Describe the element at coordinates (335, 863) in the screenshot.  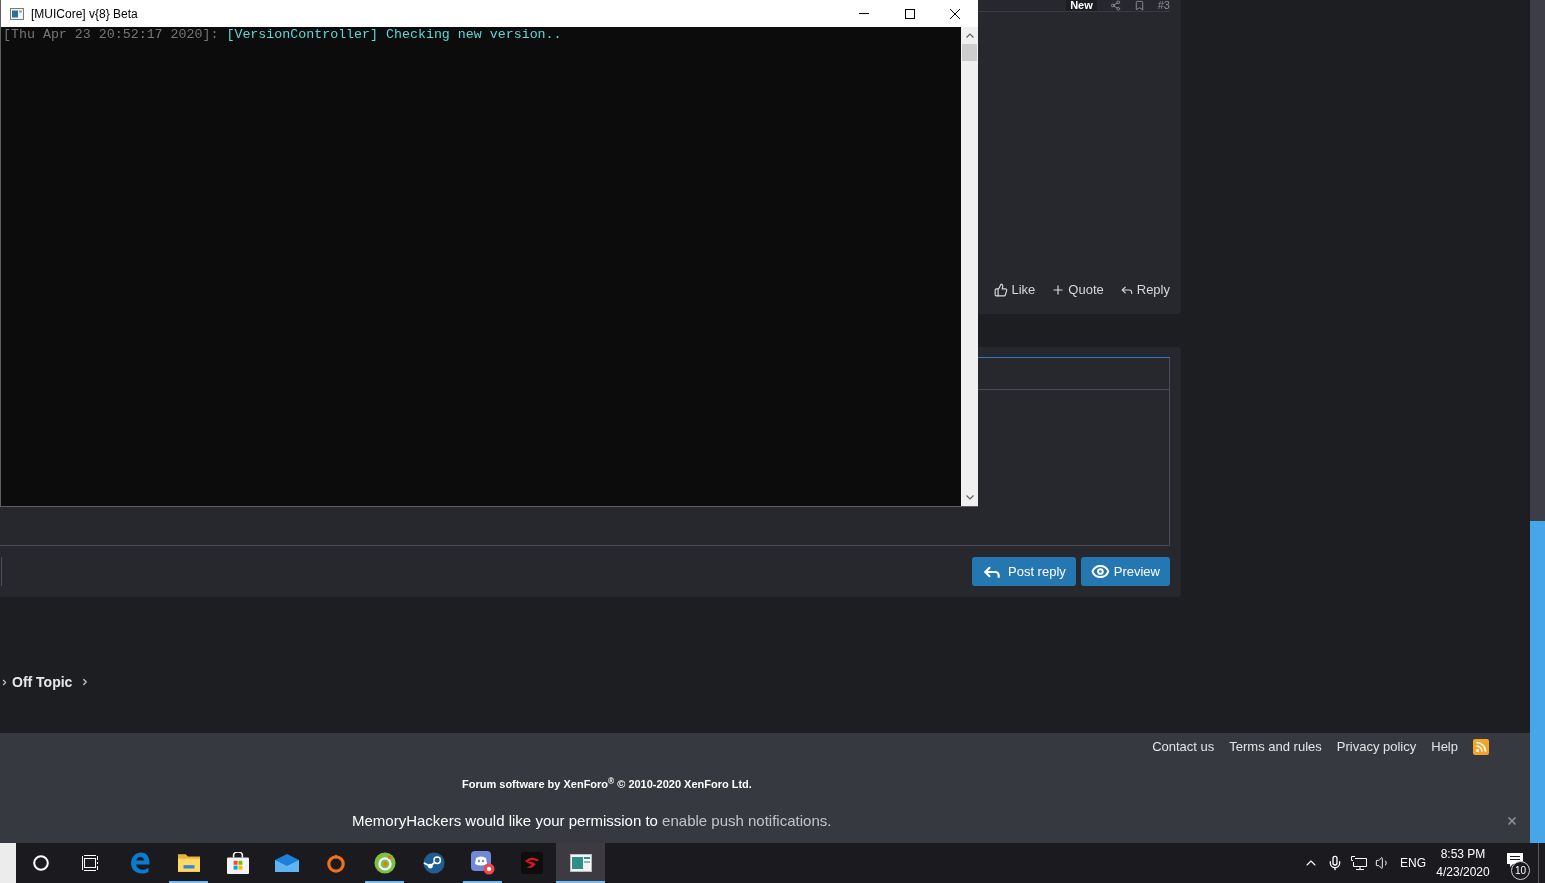
I see `ring-icon` at that location.